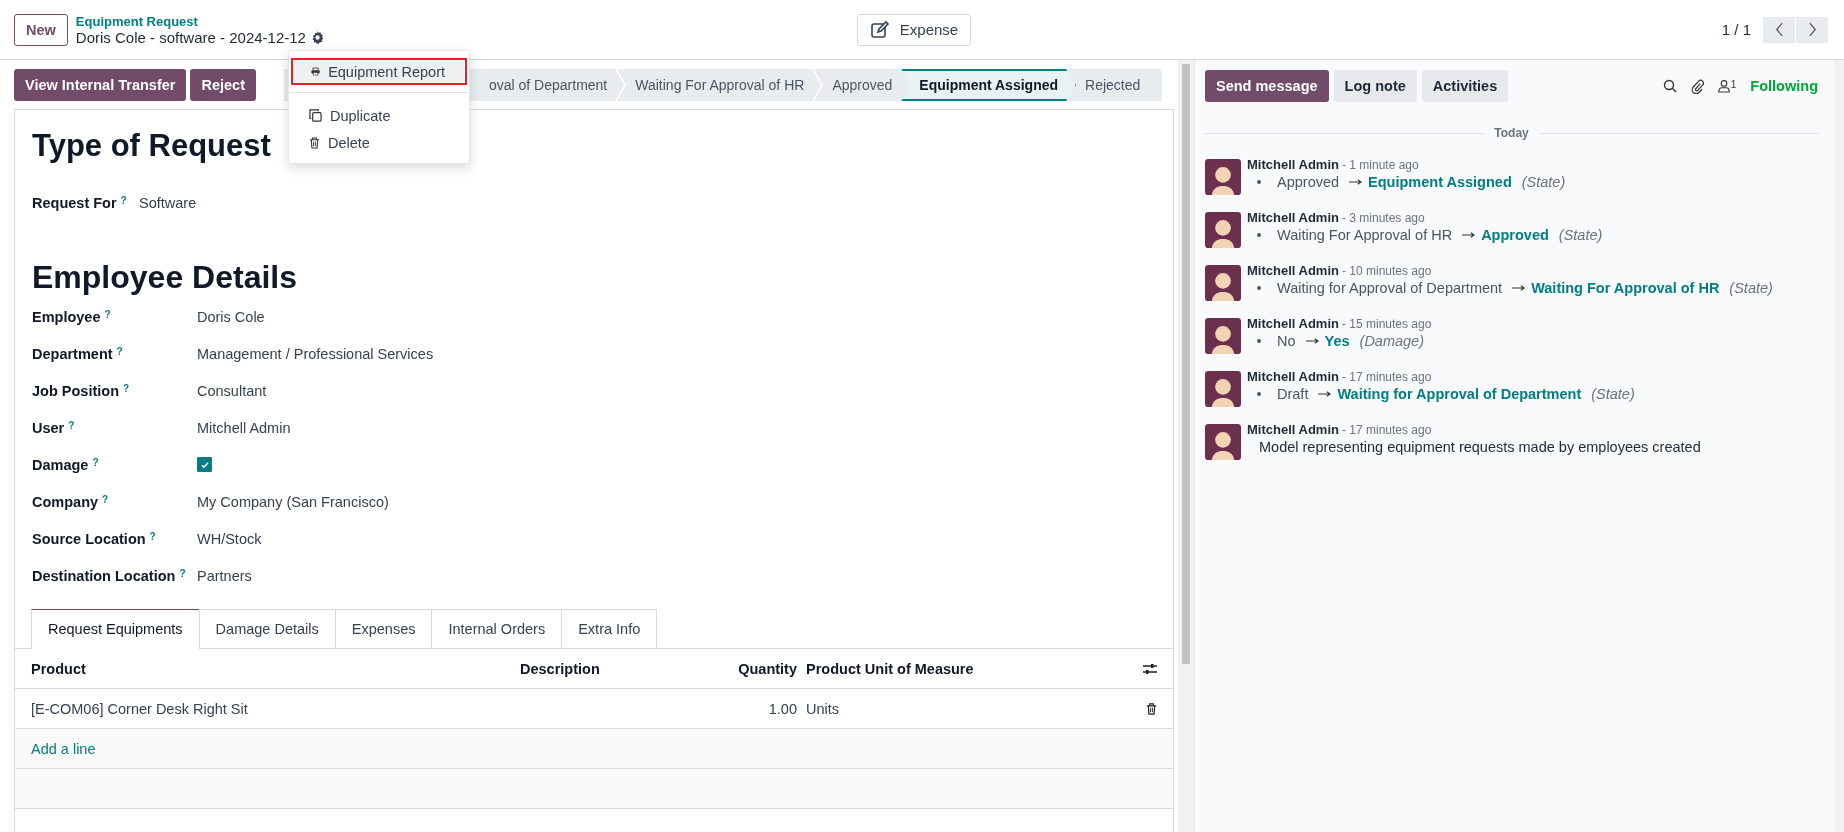 The height and width of the screenshot is (832, 1844). What do you see at coordinates (989, 85) in the screenshot?
I see `status-stage: Equipment Assigned` at bounding box center [989, 85].